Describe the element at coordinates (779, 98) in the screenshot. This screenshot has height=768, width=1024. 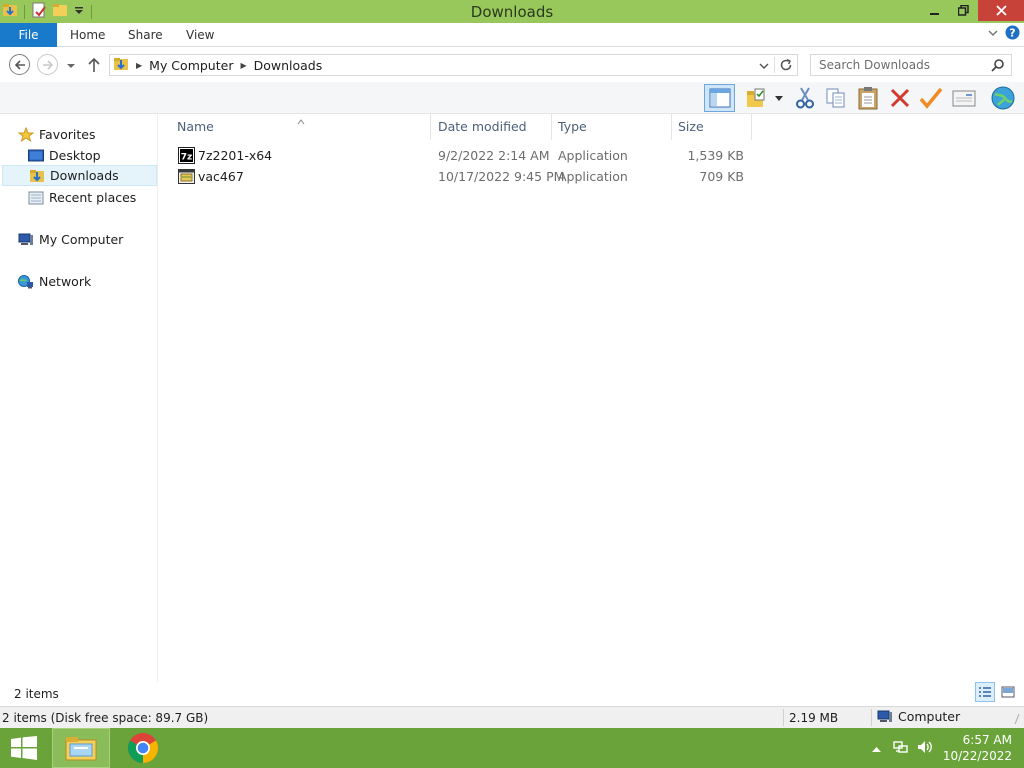
I see `folder-options-dropdown` at that location.